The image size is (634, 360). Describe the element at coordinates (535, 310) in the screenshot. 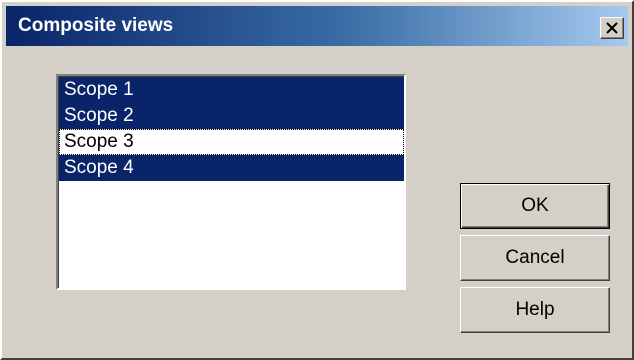

I see `help-button: Help` at that location.